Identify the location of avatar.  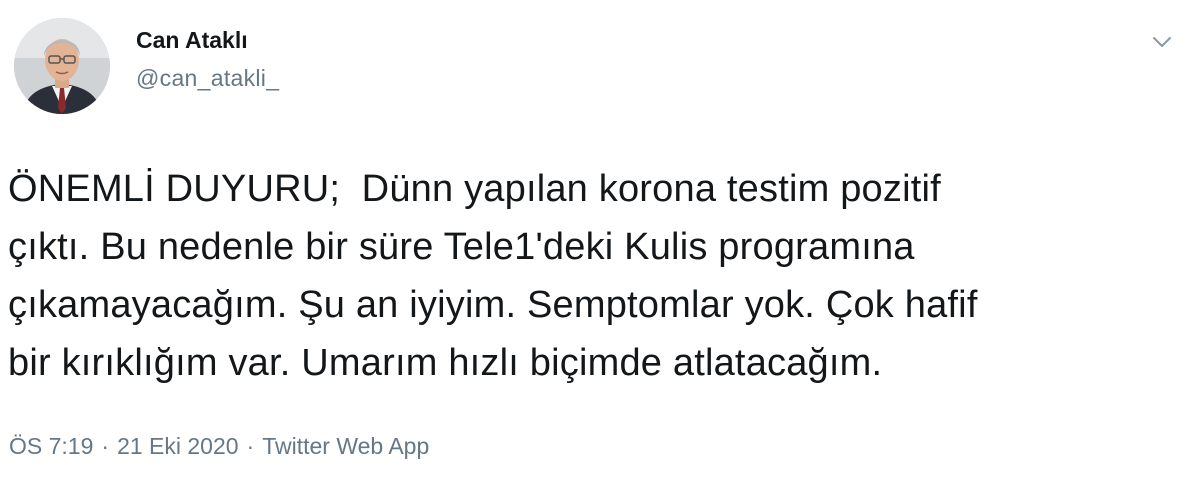
(62, 66).